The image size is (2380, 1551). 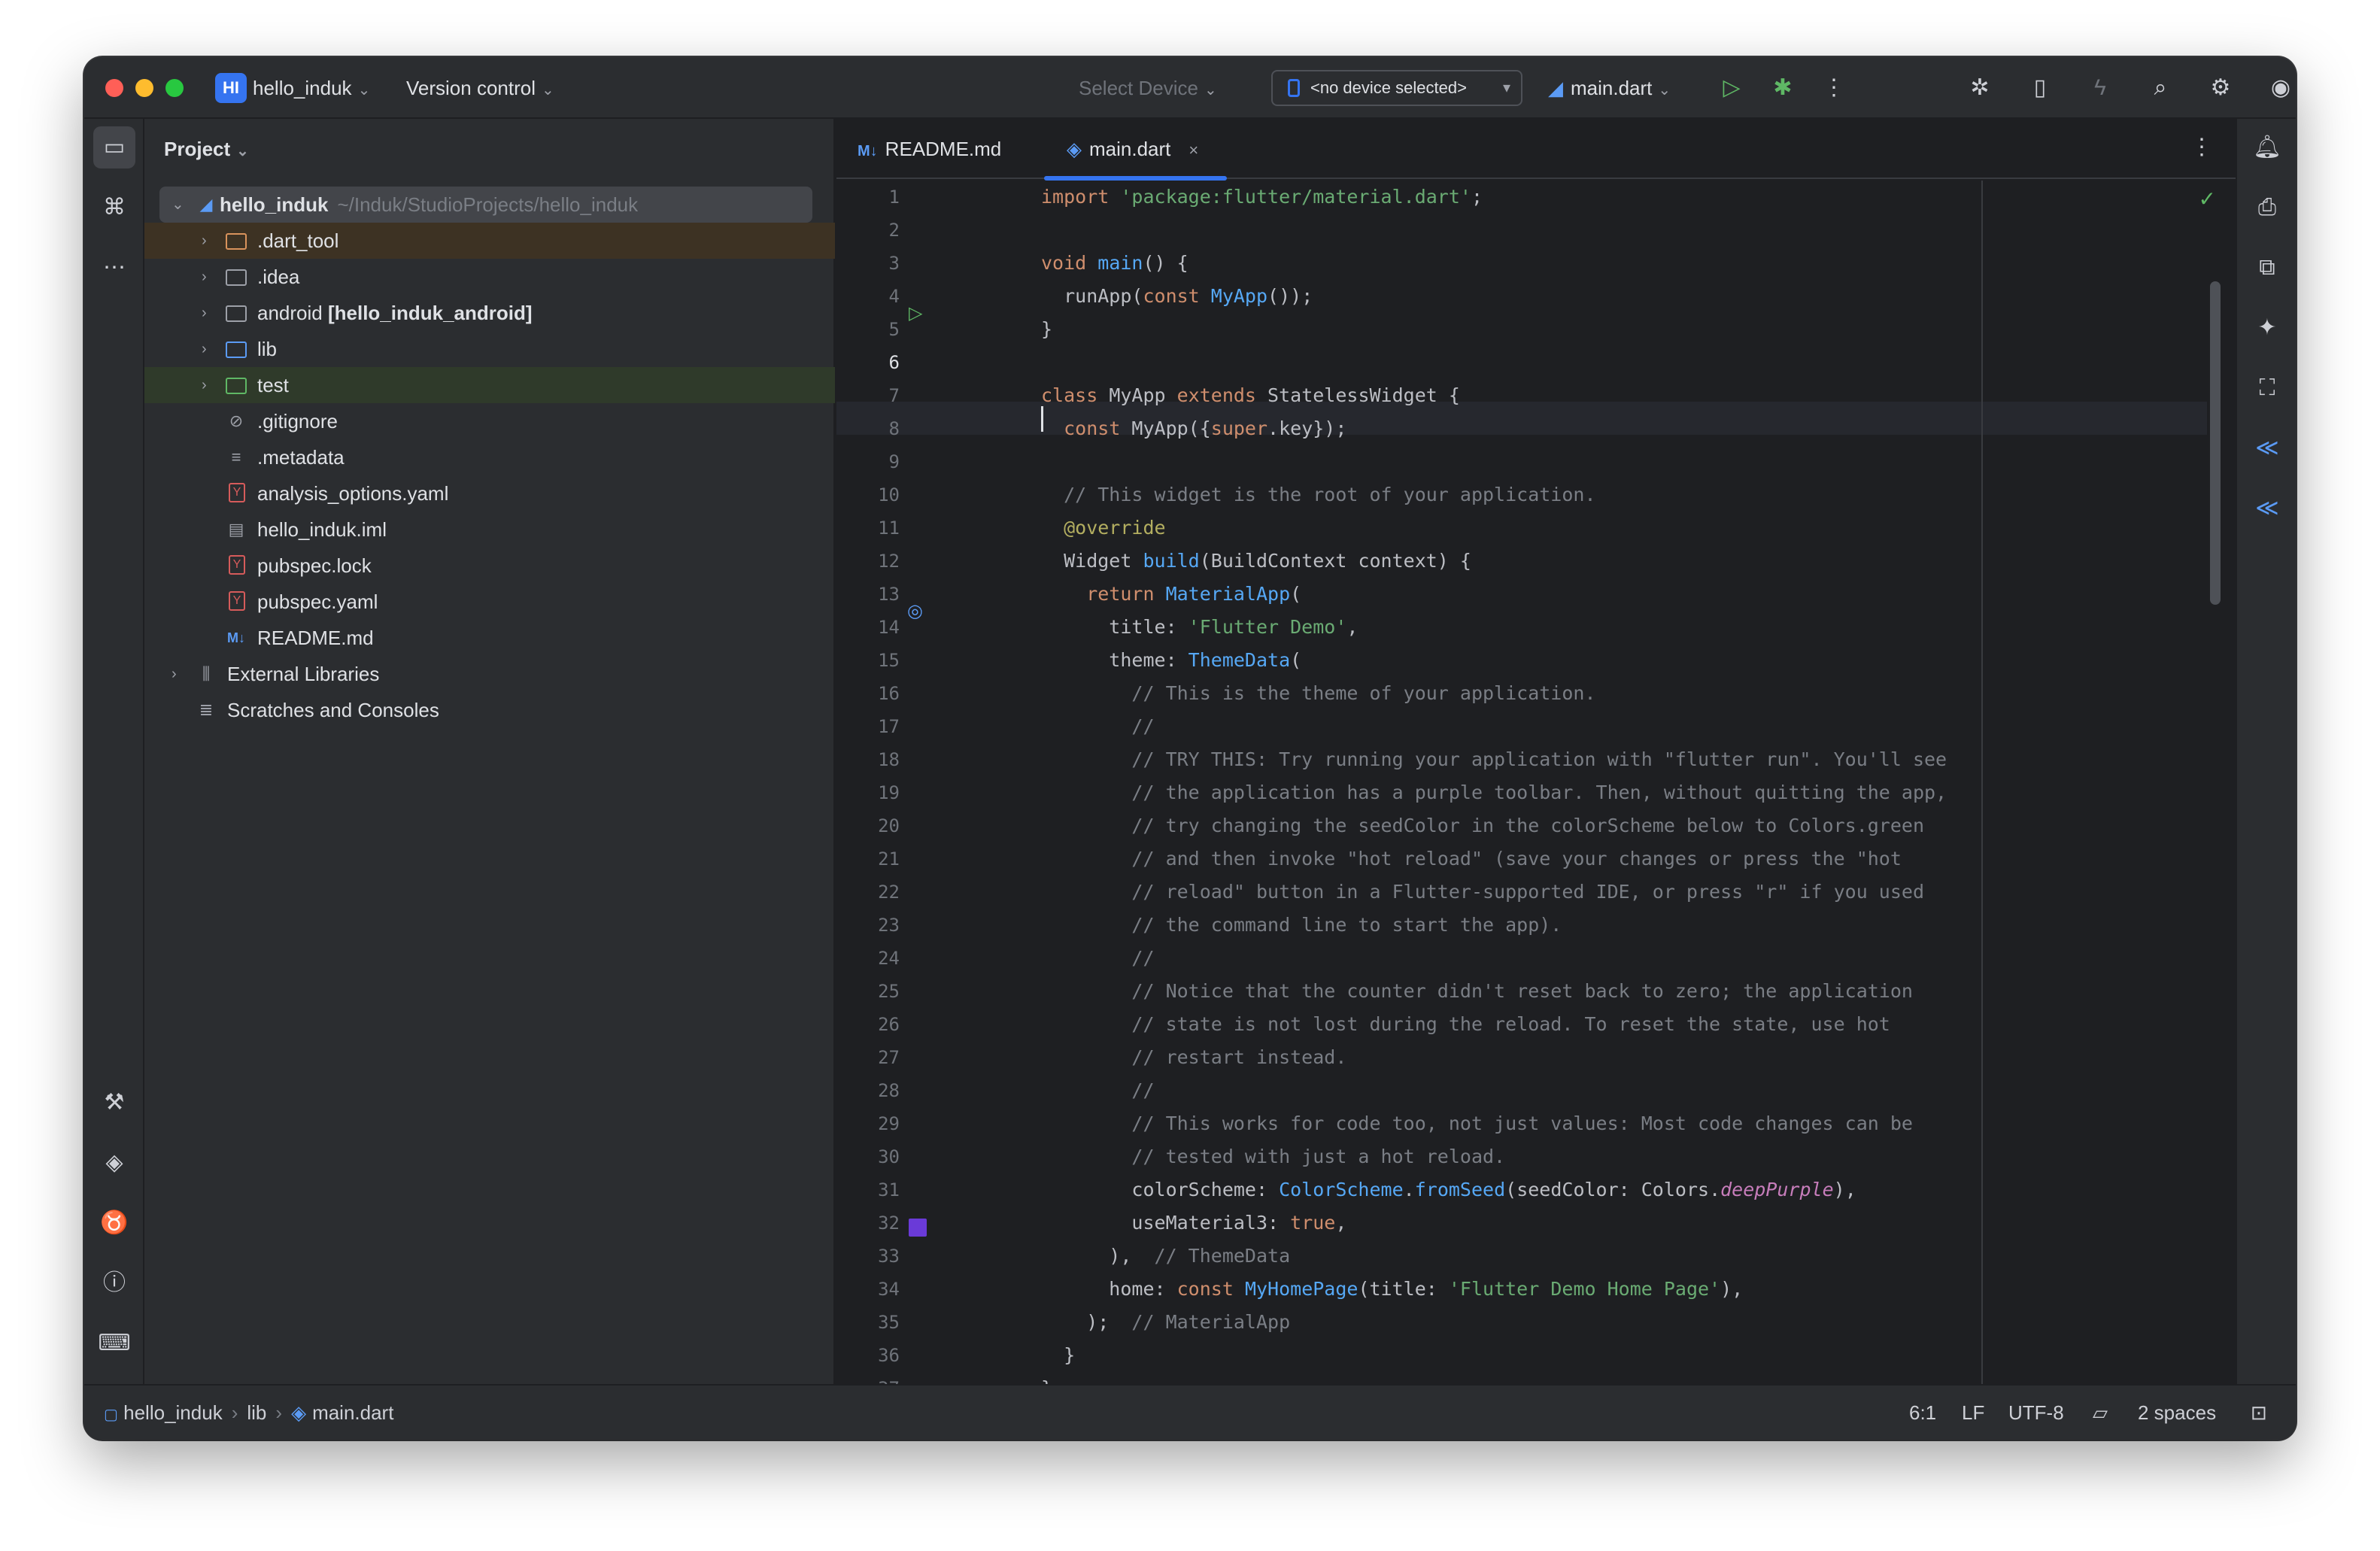 What do you see at coordinates (1732, 88) in the screenshot?
I see `play-icon: ▷` at bounding box center [1732, 88].